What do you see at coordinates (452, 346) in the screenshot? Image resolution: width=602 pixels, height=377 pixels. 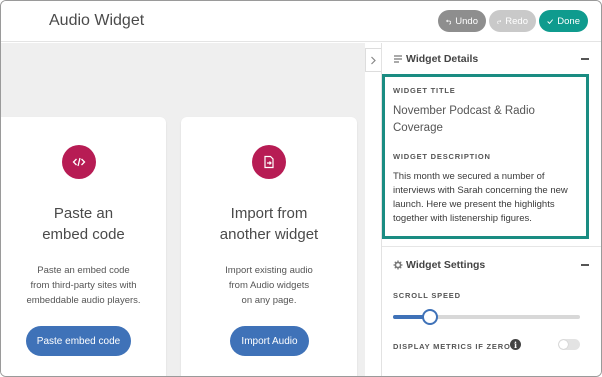 I see `display-metrics-label: DISPLAY METRICS IF ZERO` at bounding box center [452, 346].